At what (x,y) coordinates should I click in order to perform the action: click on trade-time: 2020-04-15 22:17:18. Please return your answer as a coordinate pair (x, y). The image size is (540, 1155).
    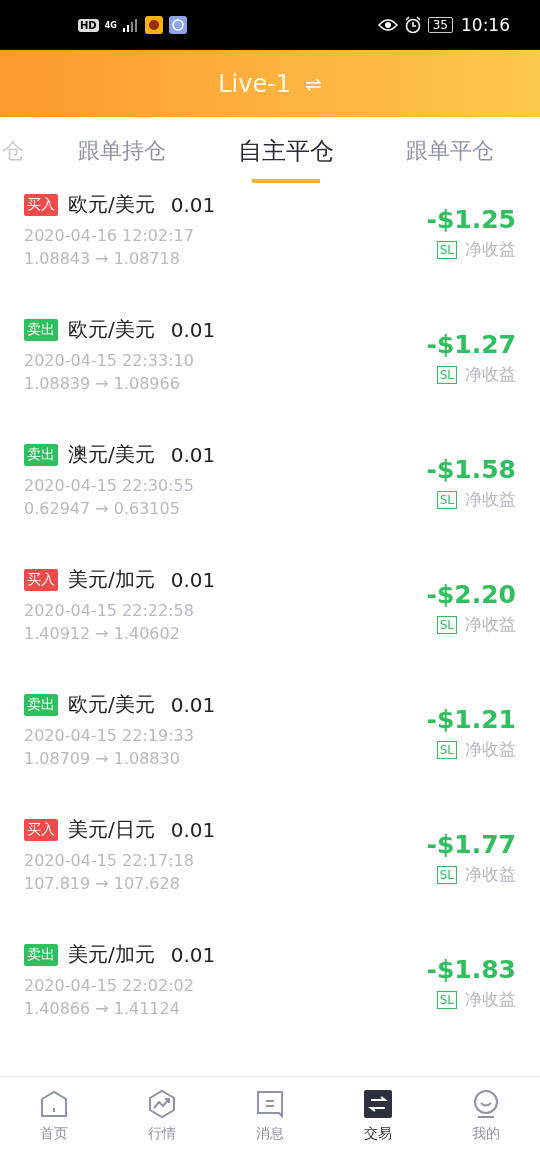
    Looking at the image, I should click on (109, 861).